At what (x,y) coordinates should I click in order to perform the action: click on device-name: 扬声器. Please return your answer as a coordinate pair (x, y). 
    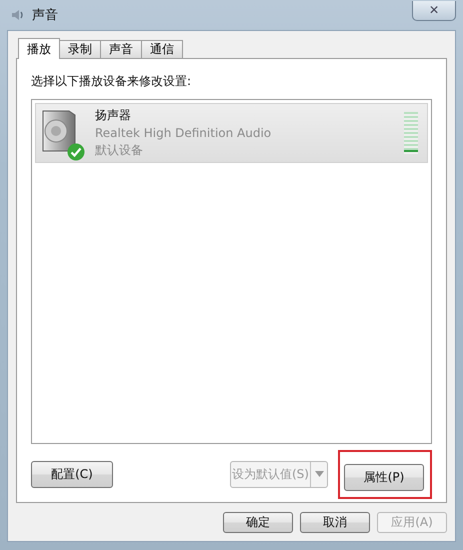
    Looking at the image, I should click on (113, 115).